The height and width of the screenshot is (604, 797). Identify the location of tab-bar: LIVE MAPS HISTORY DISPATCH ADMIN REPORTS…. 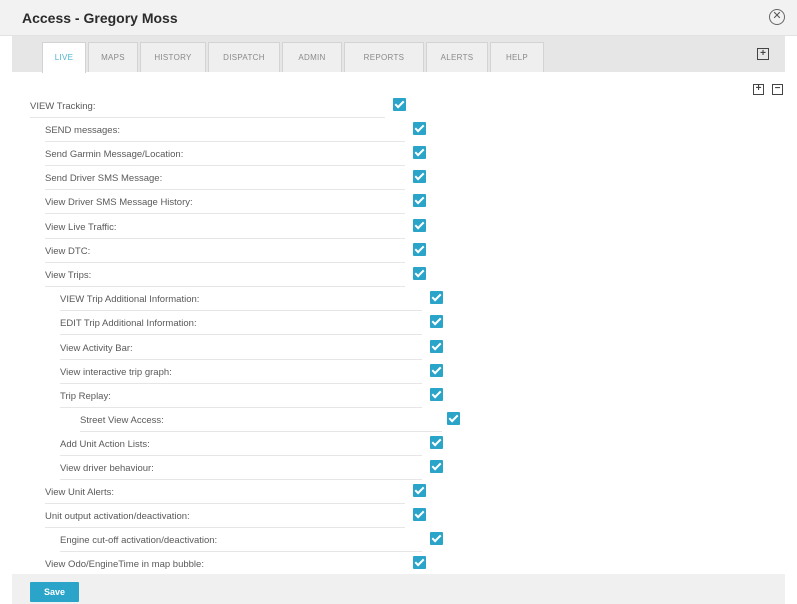
(398, 54).